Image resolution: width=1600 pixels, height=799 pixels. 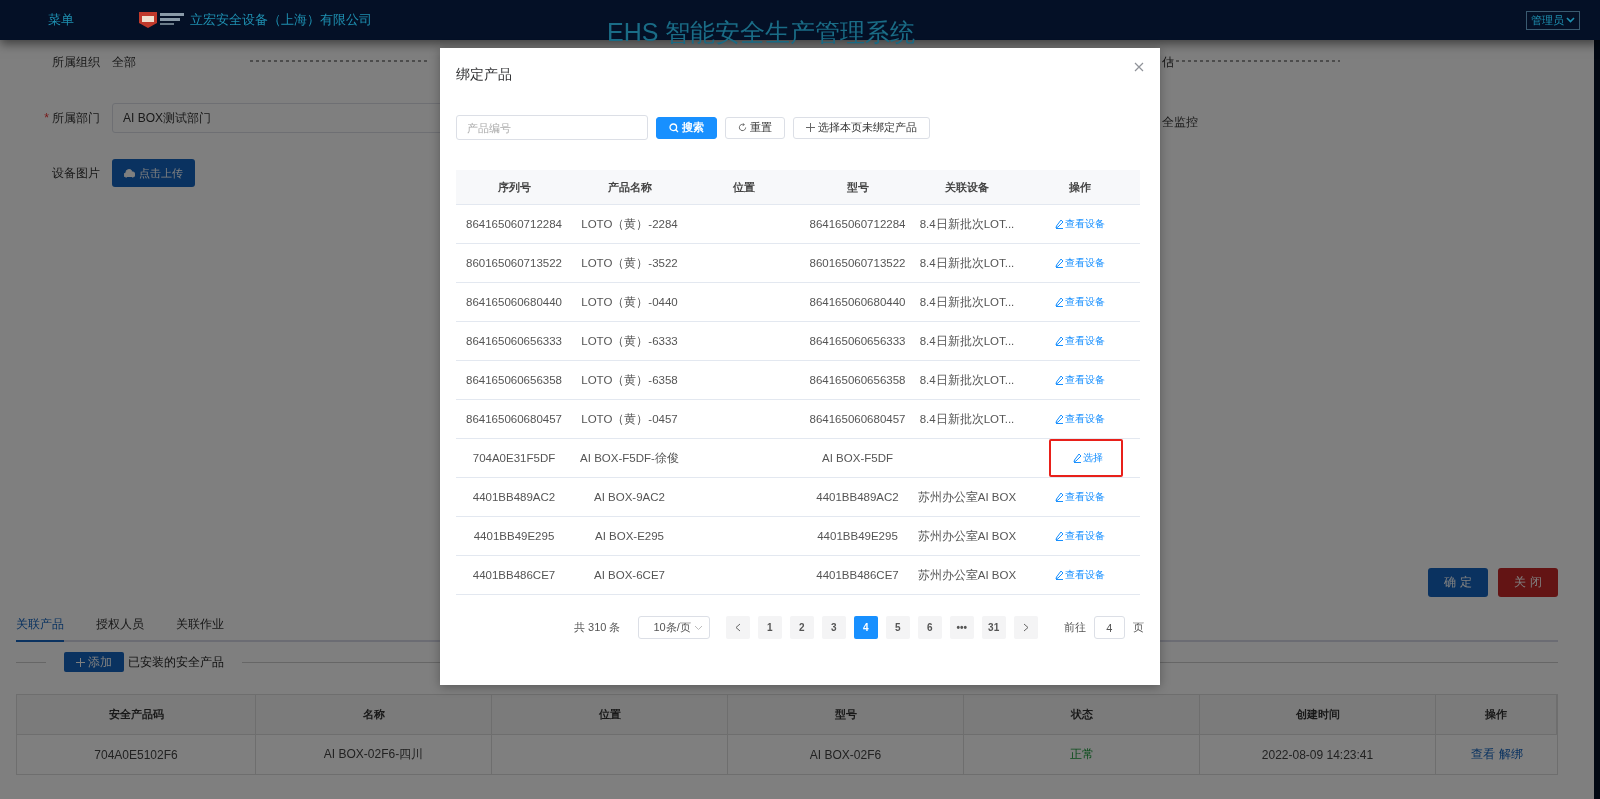 I want to click on field-label: 所属组织, so click(x=76, y=62).